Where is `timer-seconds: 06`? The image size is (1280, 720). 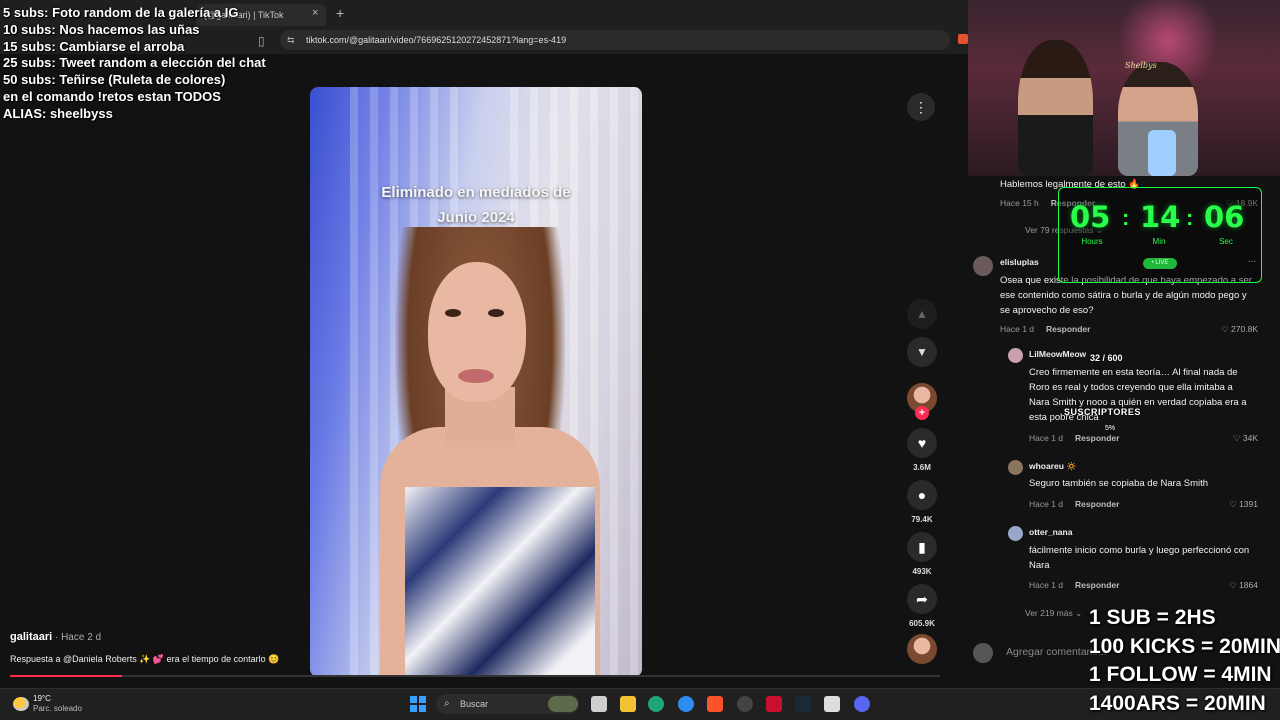 timer-seconds: 06 is located at coordinates (1224, 217).